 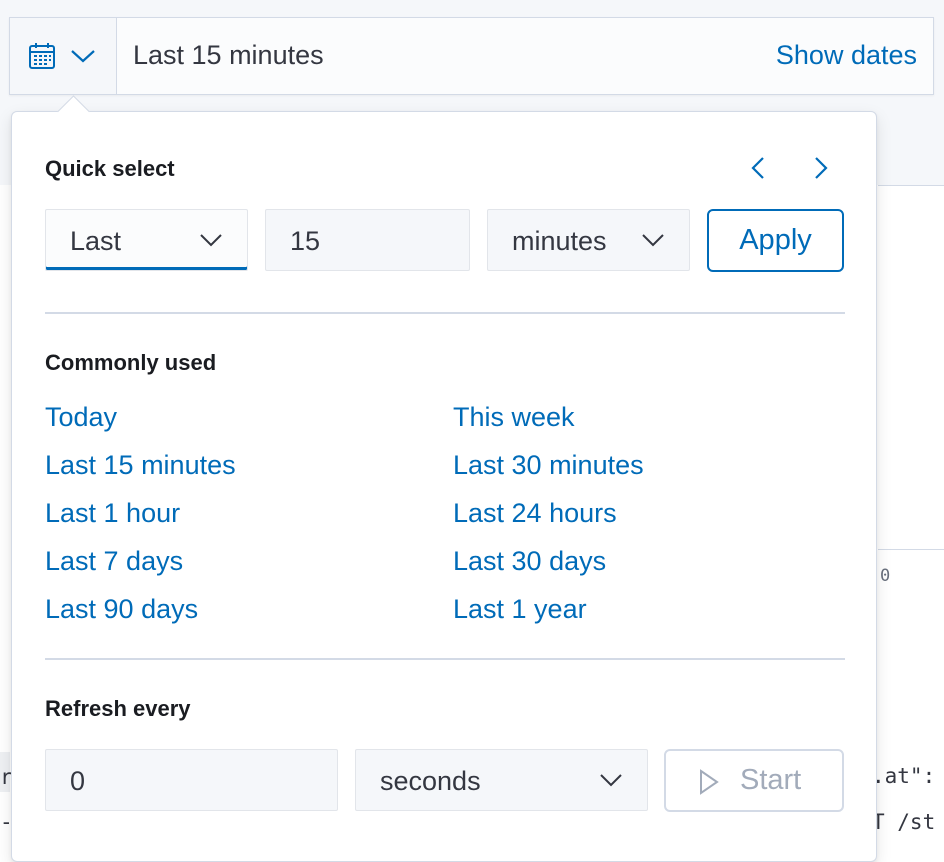 What do you see at coordinates (548, 465) in the screenshot?
I see `commonly-used-link: Last 30 minutes` at bounding box center [548, 465].